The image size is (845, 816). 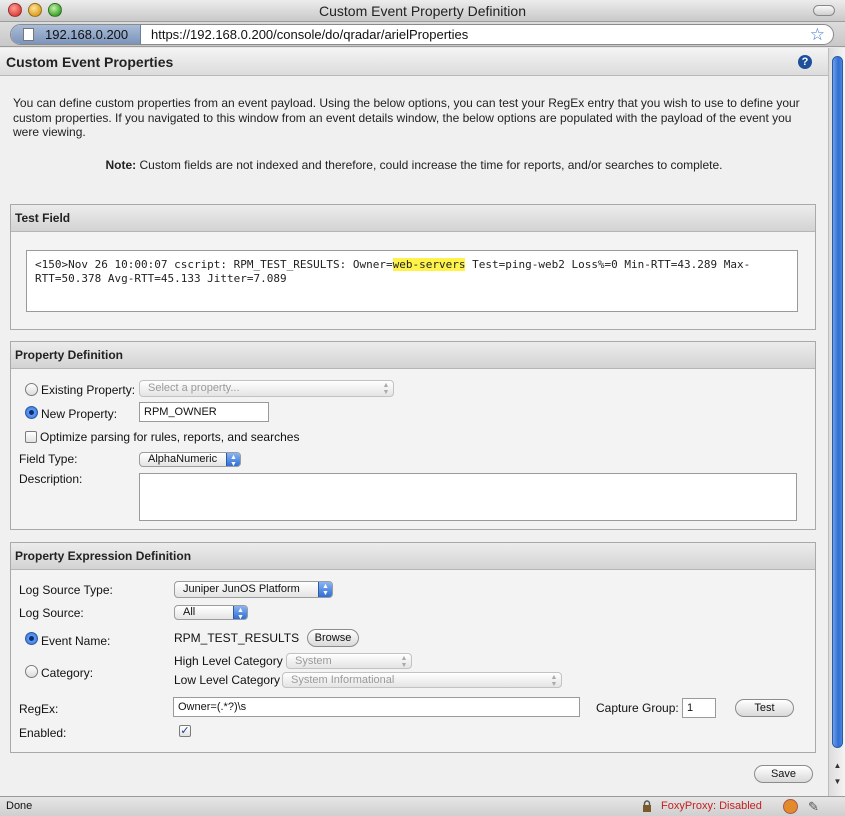 I want to click on existing-property-select: Select a property... ▲ ▼, so click(x=266, y=388).